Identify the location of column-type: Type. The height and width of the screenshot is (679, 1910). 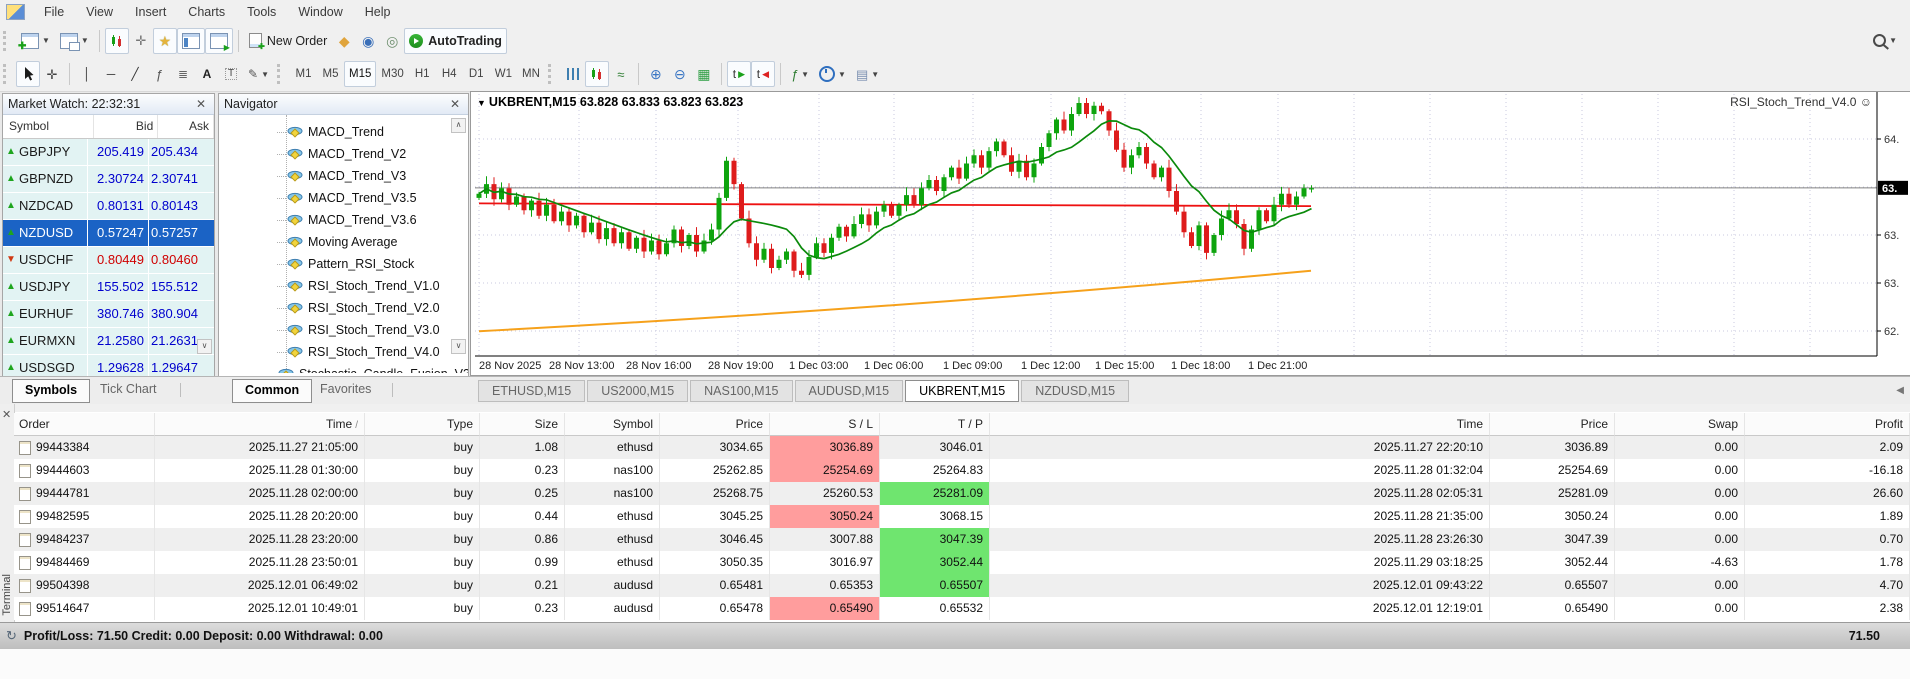
(422, 424).